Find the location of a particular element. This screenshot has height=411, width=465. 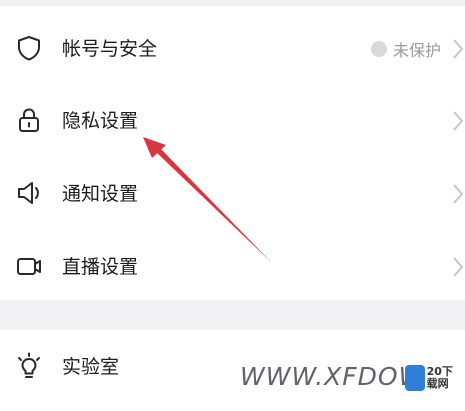

video-camera-icon is located at coordinates (29, 266).